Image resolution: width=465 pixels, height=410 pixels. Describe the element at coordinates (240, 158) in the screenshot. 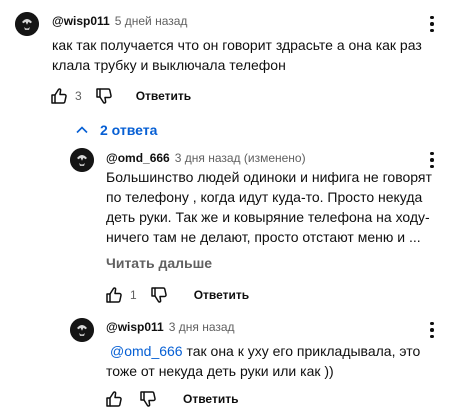

I see `comment-time: 3 дня назад (изменено)` at that location.